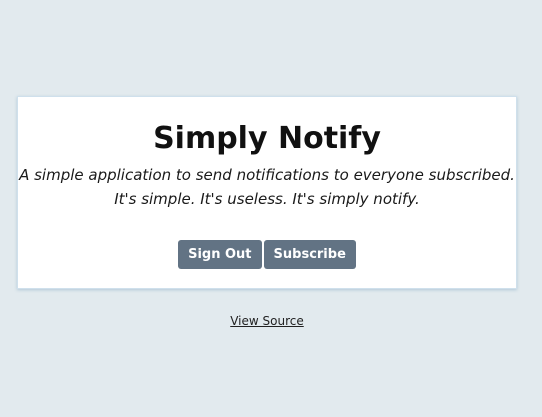 The image size is (542, 417). What do you see at coordinates (267, 138) in the screenshot?
I see `page-title: Simply Notify` at bounding box center [267, 138].